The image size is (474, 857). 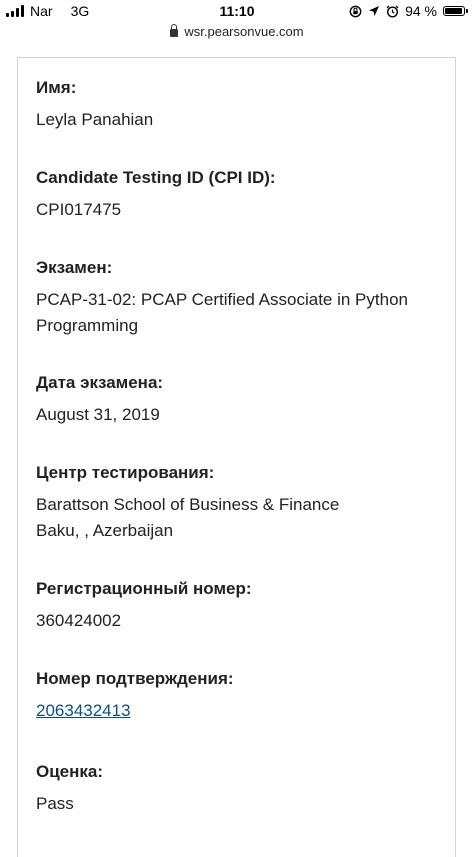 I want to click on battery-percent: 94 %, so click(x=421, y=11).